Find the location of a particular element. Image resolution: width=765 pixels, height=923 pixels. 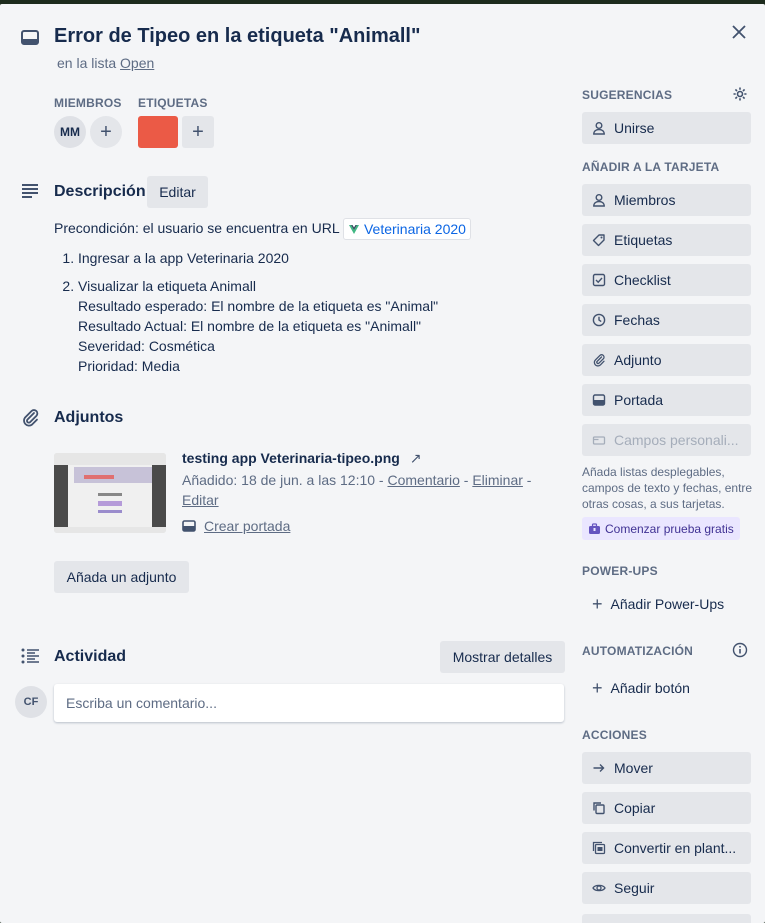

make-cover-link: Crear portada is located at coordinates (236, 526).